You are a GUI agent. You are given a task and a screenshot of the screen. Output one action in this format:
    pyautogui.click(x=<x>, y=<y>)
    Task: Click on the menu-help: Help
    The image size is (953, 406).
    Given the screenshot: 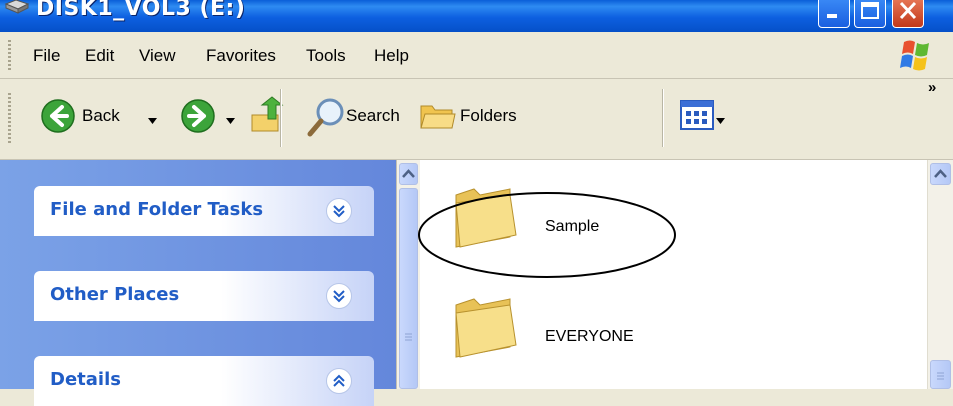 What is the action you would take?
    pyautogui.click(x=391, y=56)
    